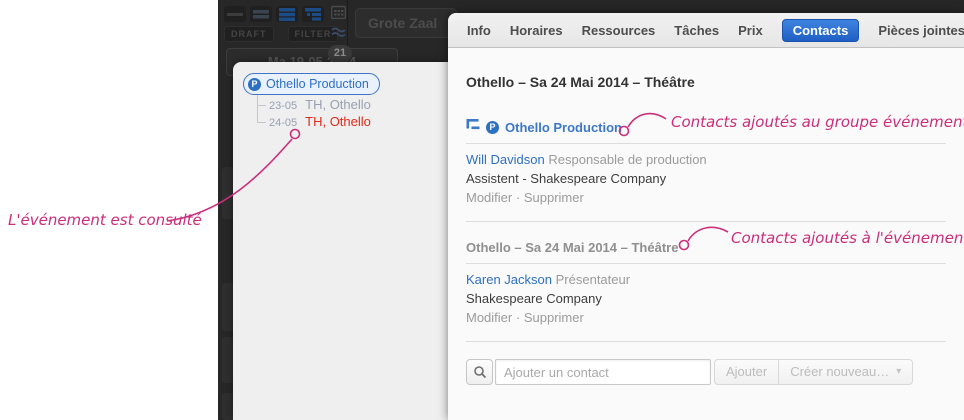  I want to click on tab-ressources: Ressources, so click(619, 30).